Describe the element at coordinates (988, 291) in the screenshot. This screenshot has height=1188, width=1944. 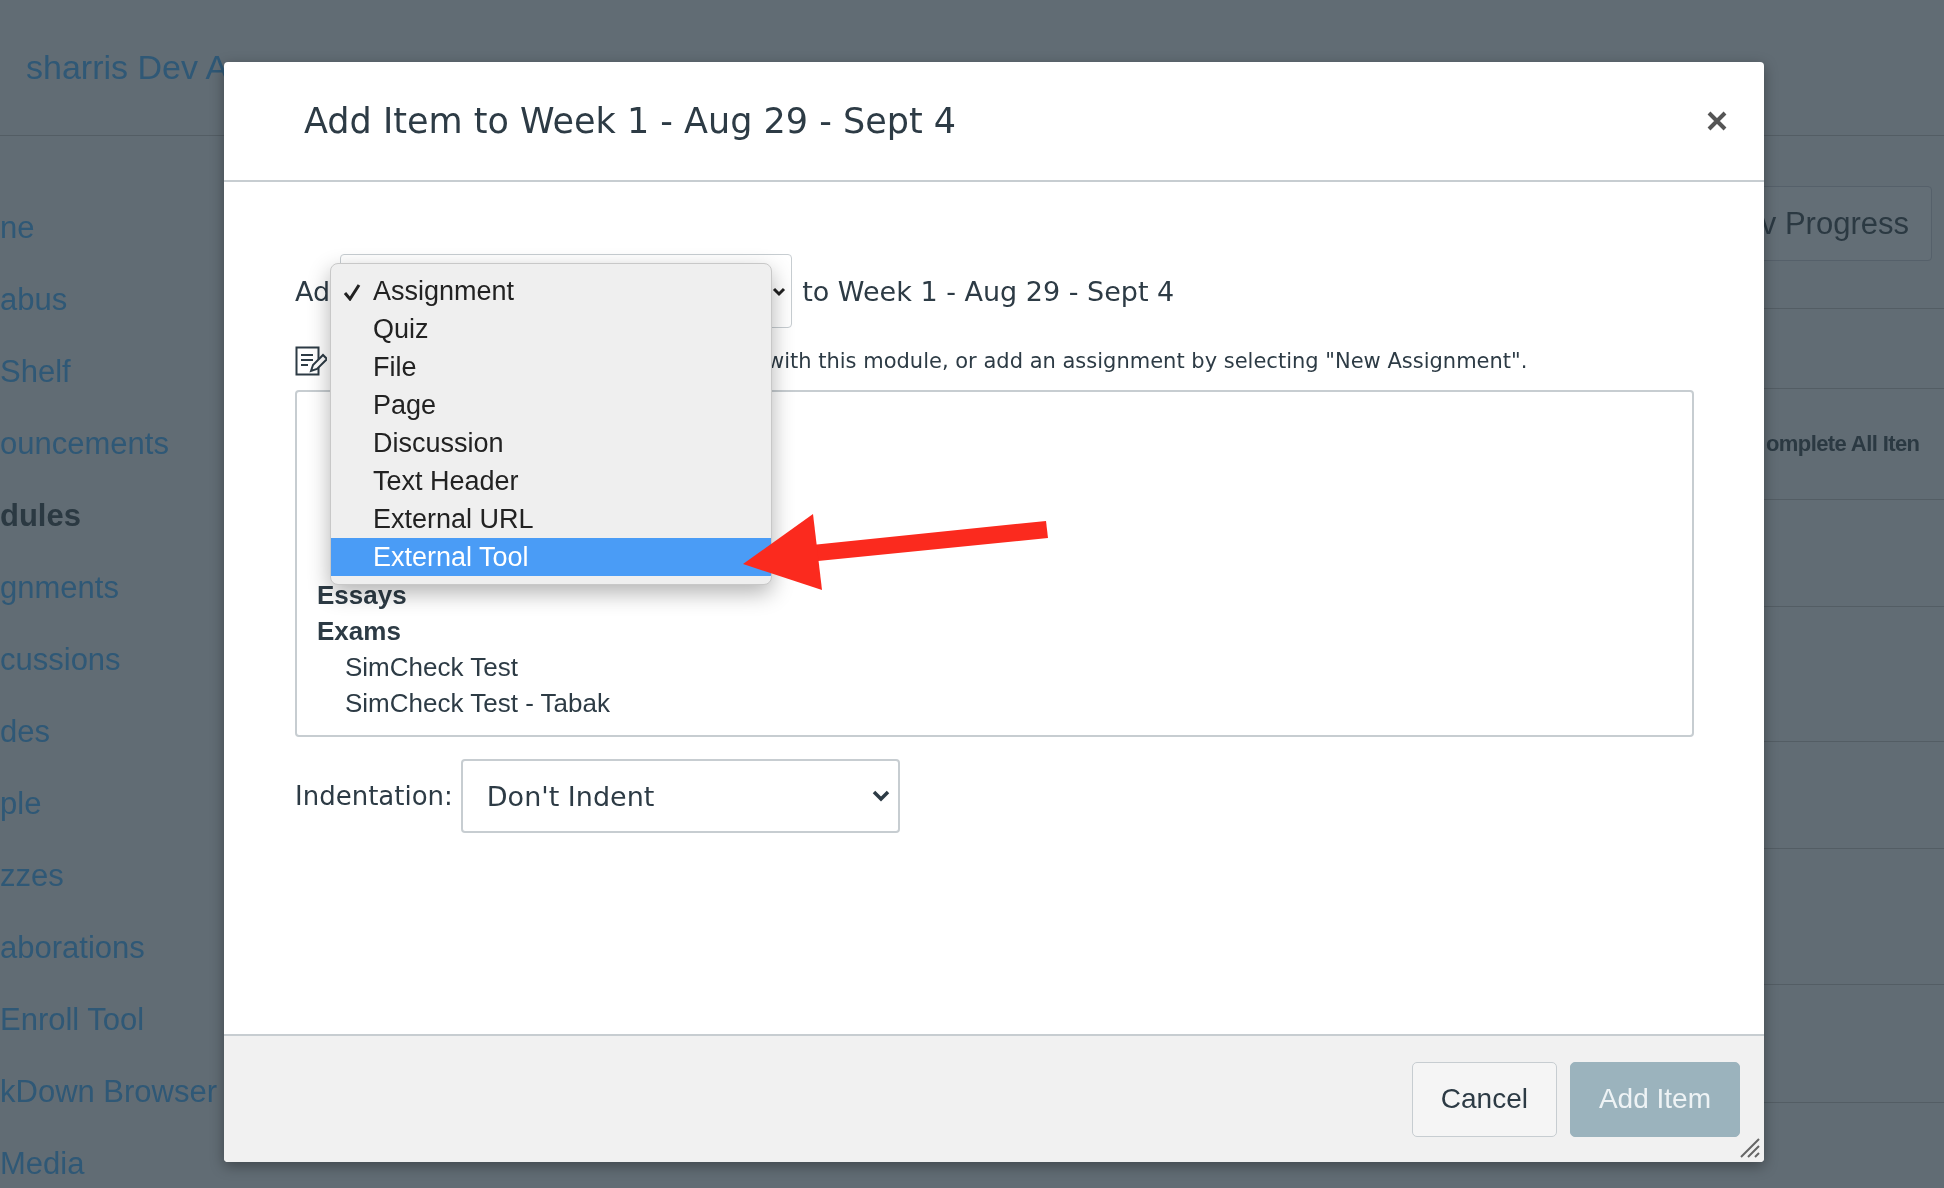
I see `module-target-text: to Week 1 - Aug 29 - Sept 4` at that location.